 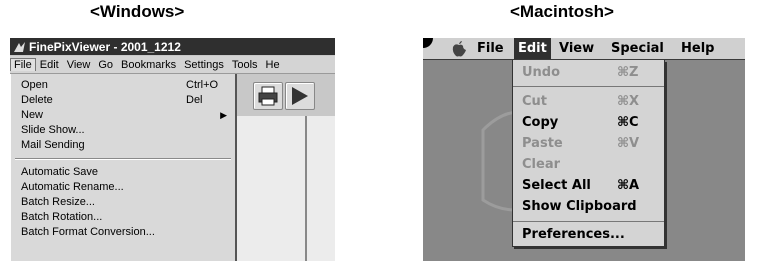 What do you see at coordinates (273, 65) in the screenshot?
I see `menu-help: He` at bounding box center [273, 65].